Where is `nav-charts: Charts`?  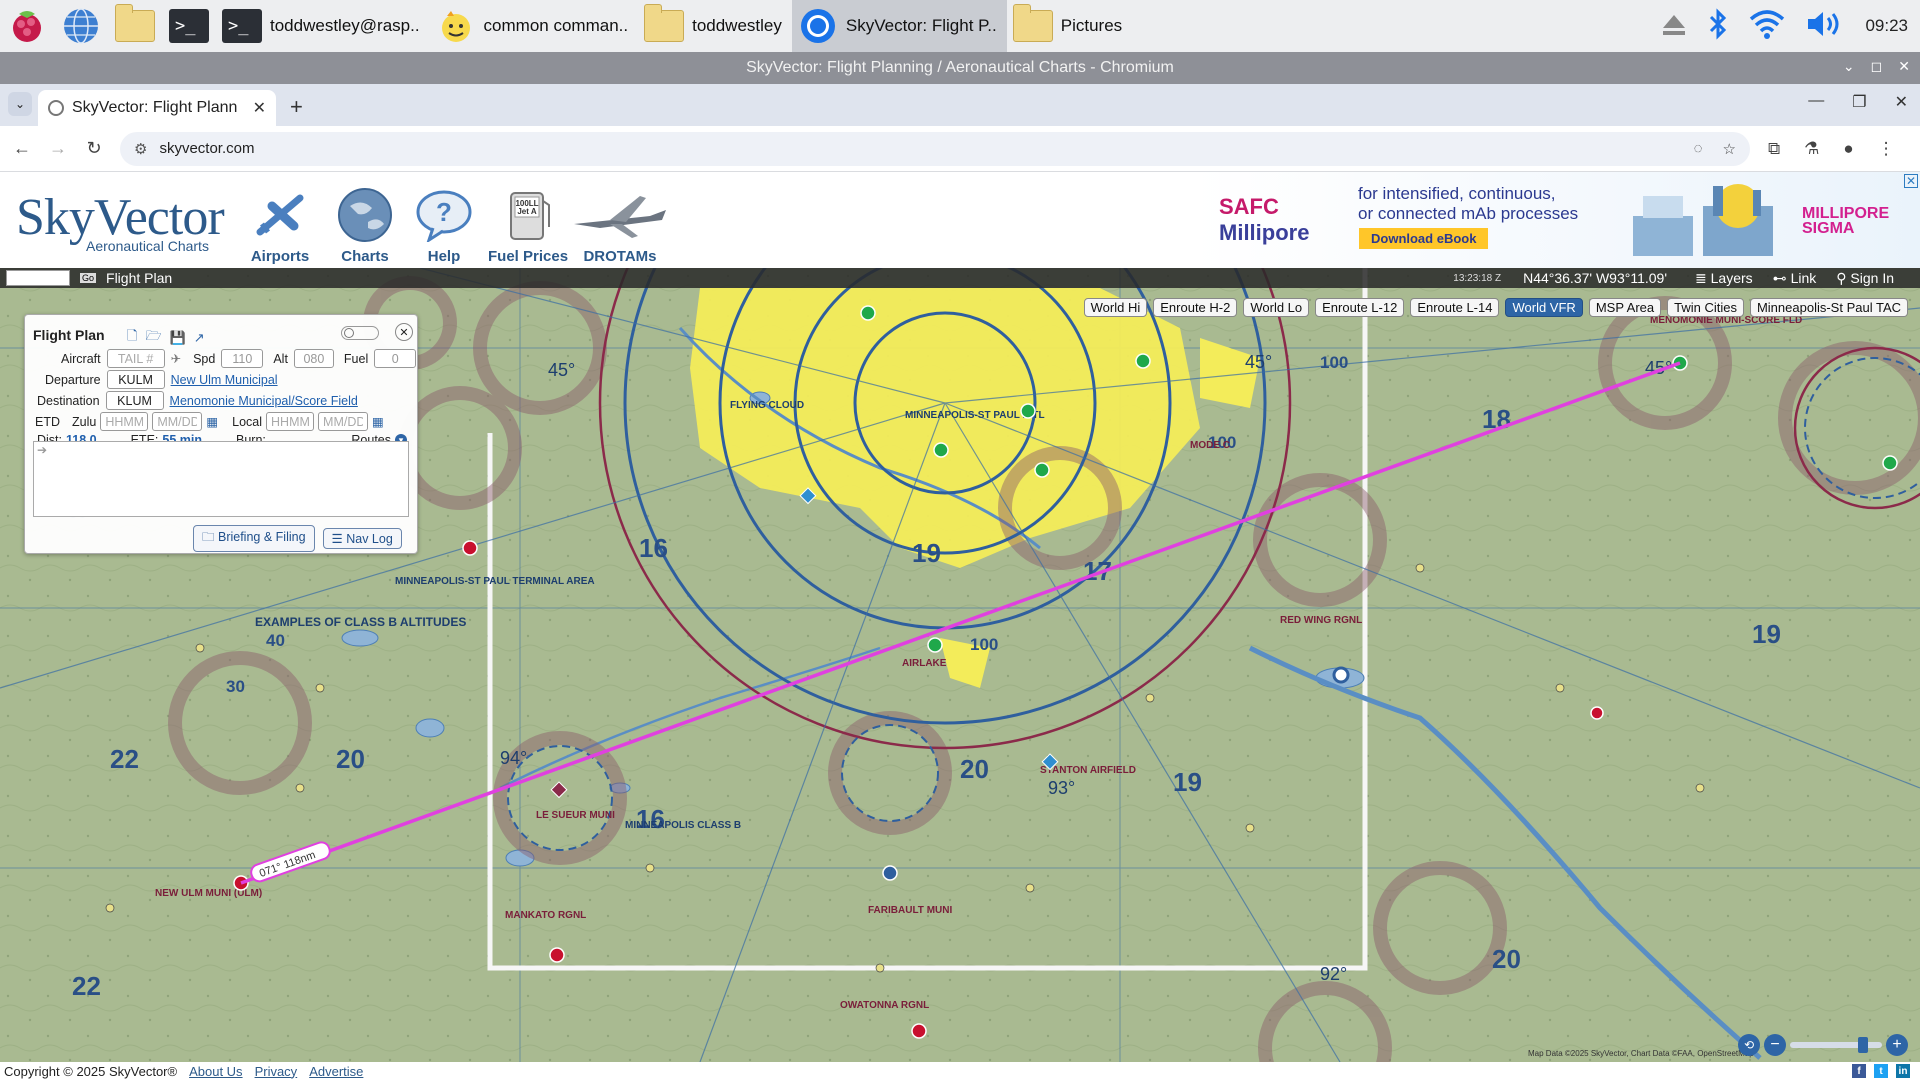 nav-charts: Charts is located at coordinates (365, 225).